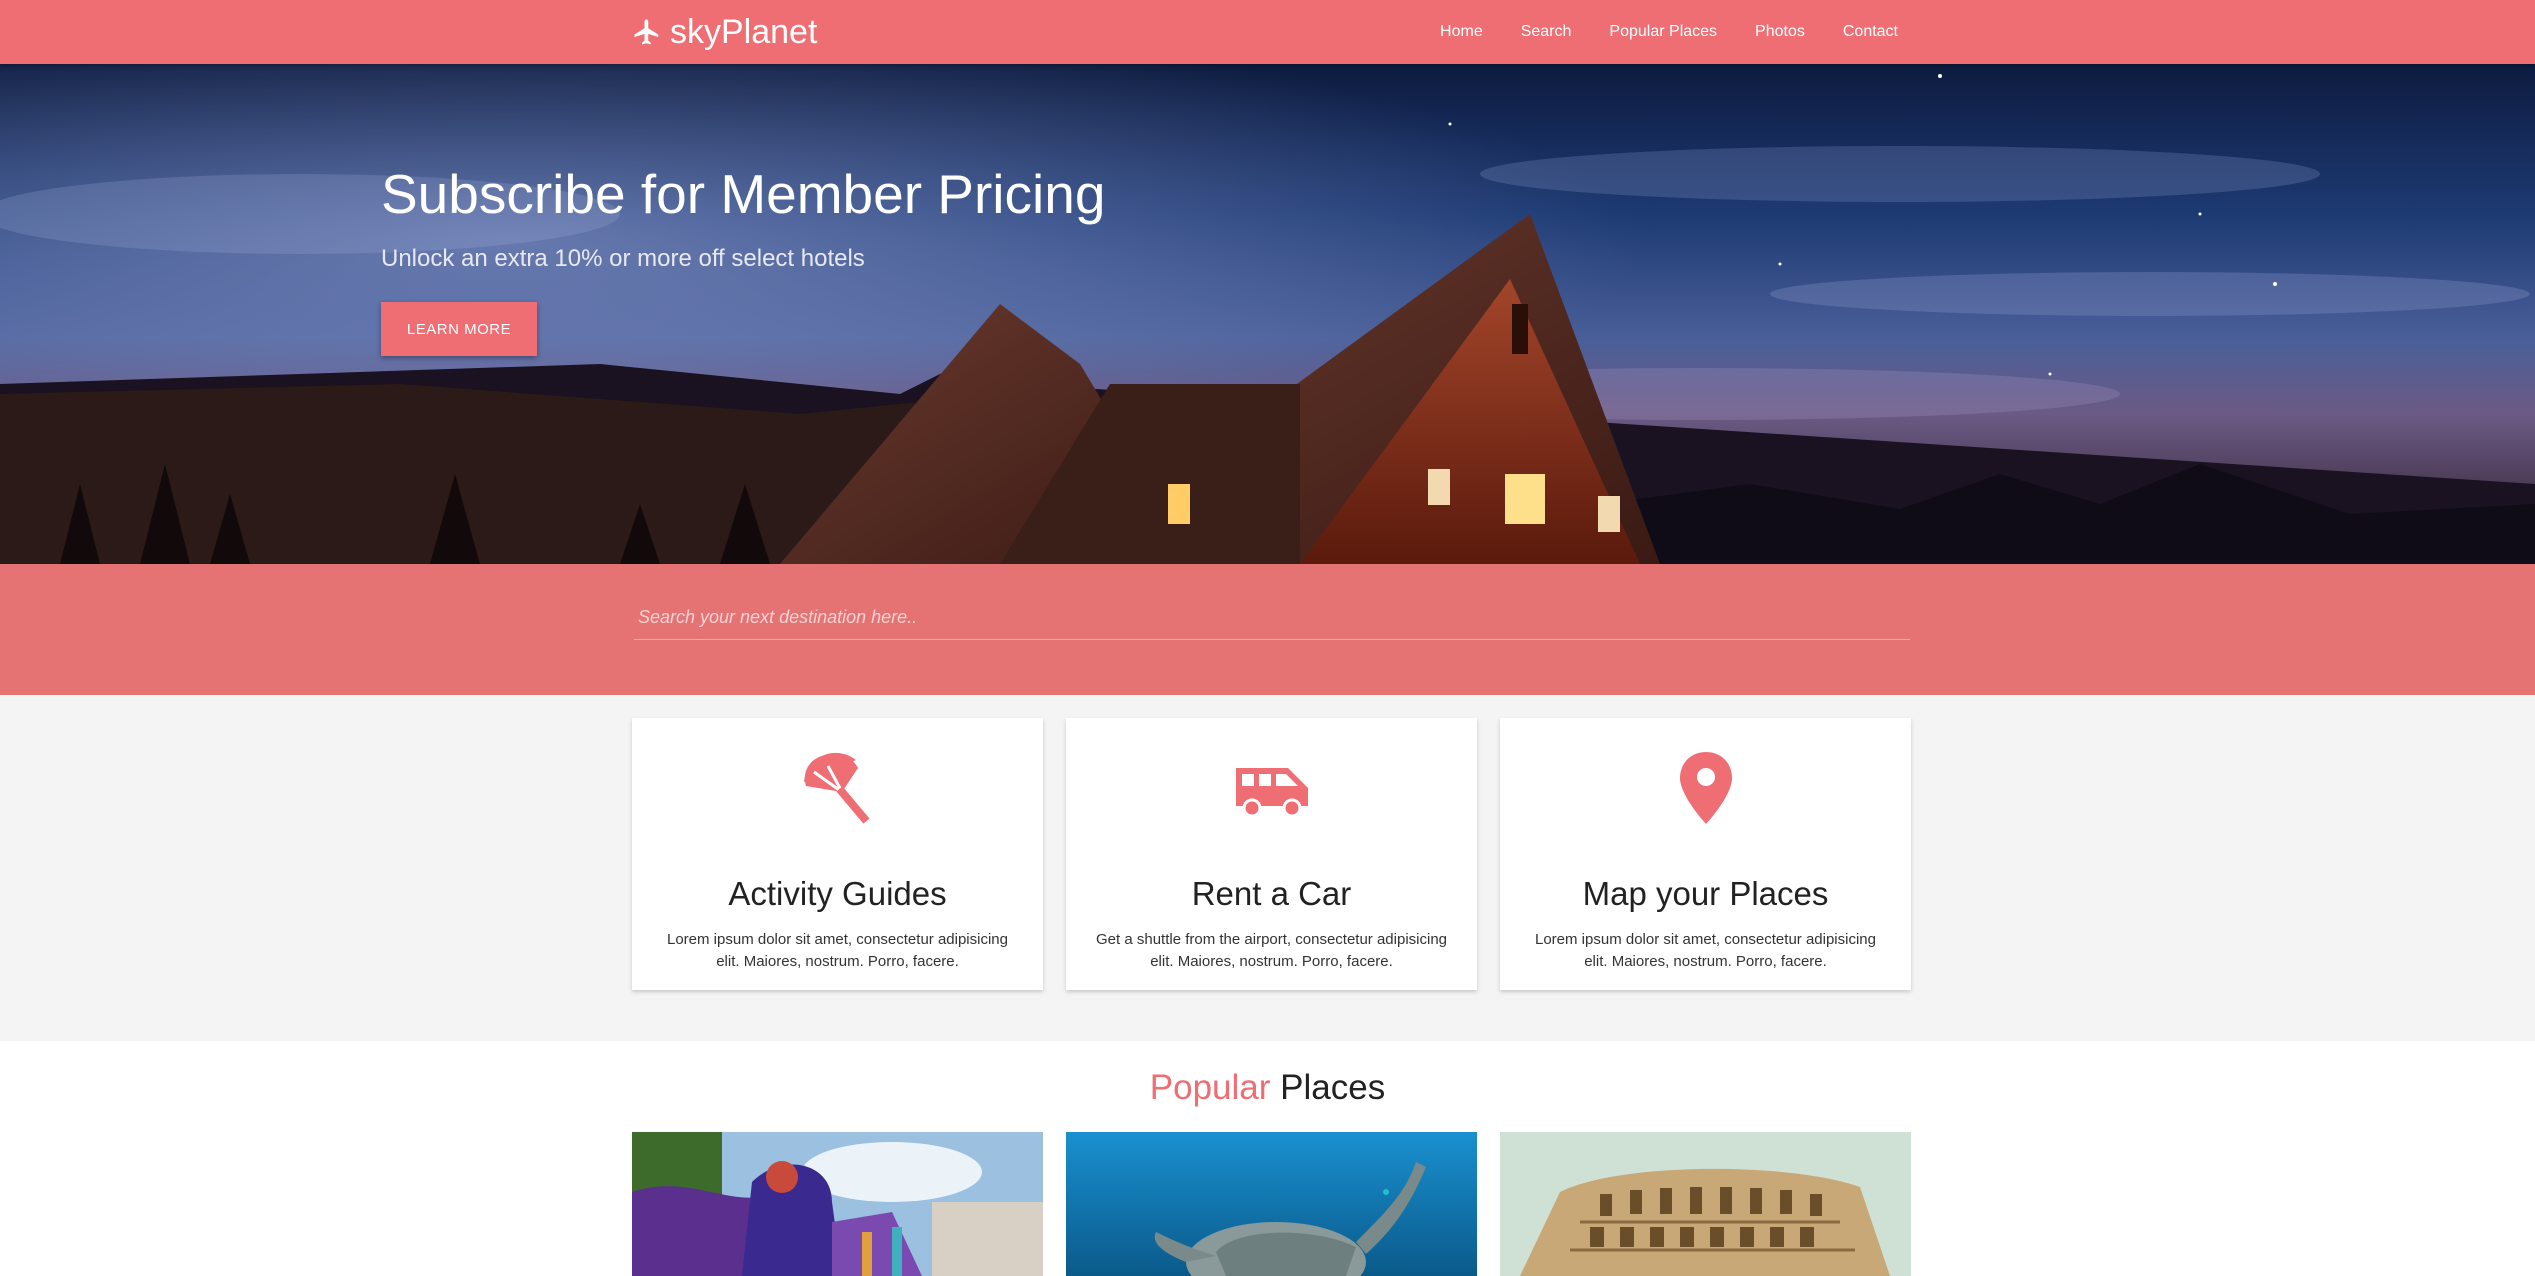 The height and width of the screenshot is (1276, 2535). Describe the element at coordinates (743, 194) in the screenshot. I see `hero-title: Subscribe for Member Pricing` at that location.